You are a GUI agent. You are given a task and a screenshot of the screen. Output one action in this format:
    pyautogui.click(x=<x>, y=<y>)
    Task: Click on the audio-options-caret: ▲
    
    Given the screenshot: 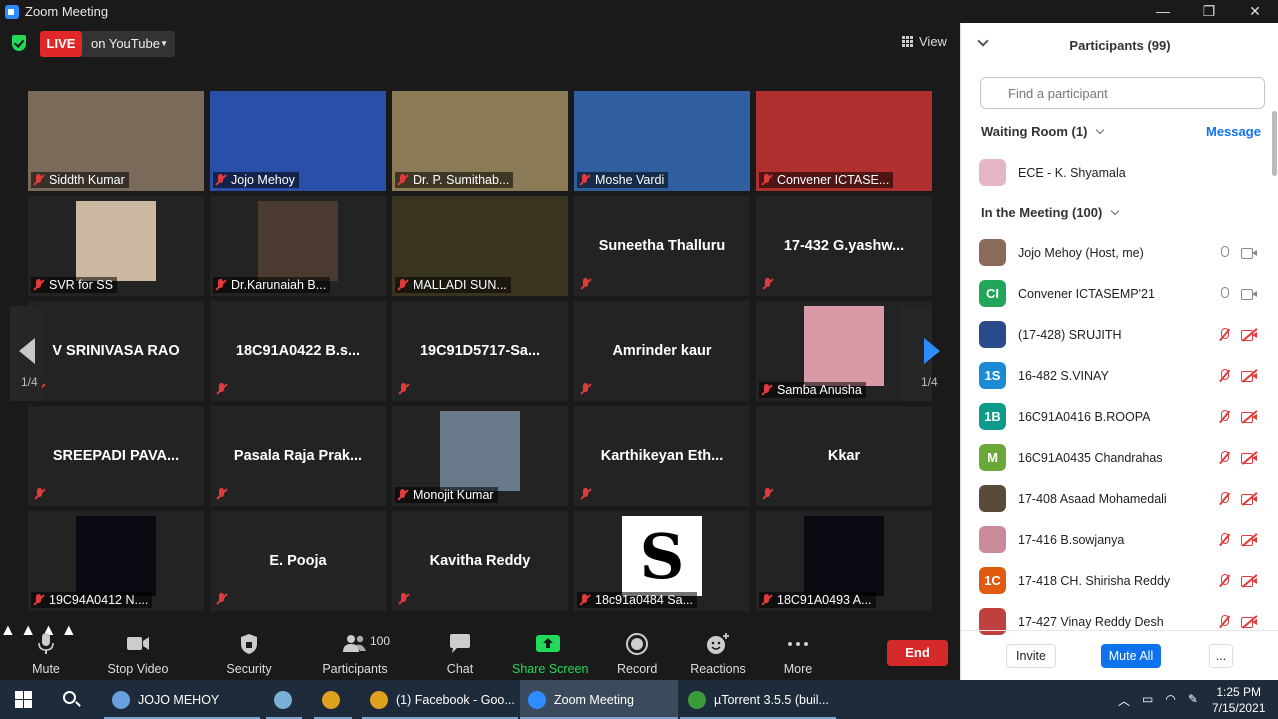 What is the action you would take?
    pyautogui.click(x=8, y=630)
    